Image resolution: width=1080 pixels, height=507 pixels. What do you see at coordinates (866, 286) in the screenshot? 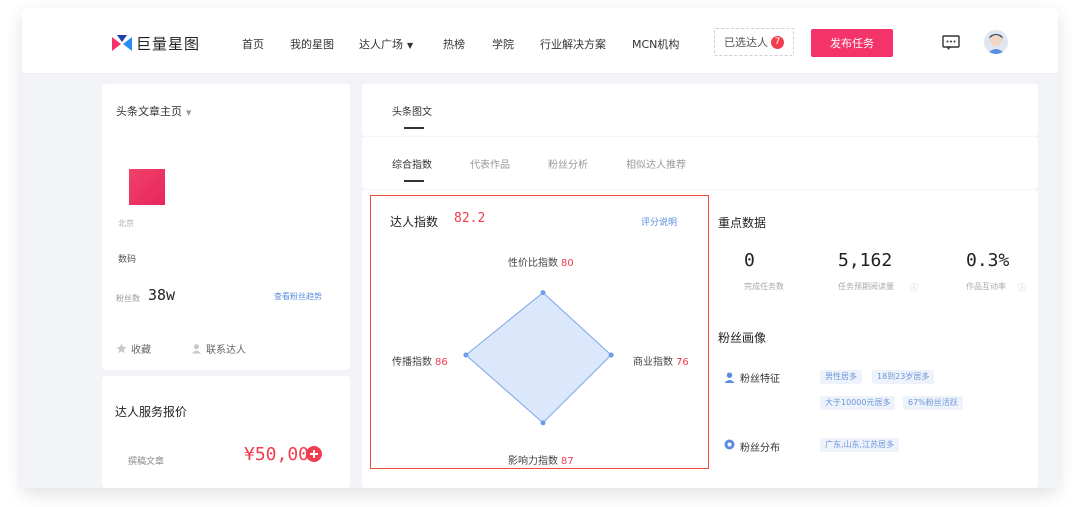
I see `metric-label: 任务预期阅读量` at bounding box center [866, 286].